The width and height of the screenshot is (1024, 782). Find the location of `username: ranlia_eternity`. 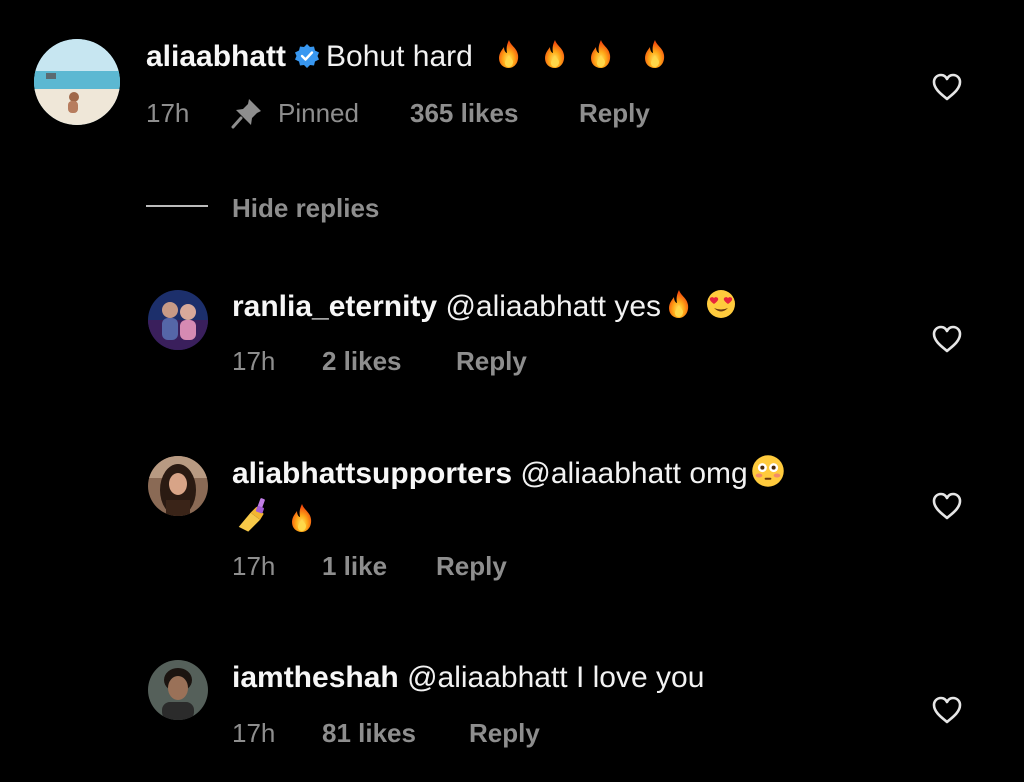

username: ranlia_eternity is located at coordinates (334, 306).